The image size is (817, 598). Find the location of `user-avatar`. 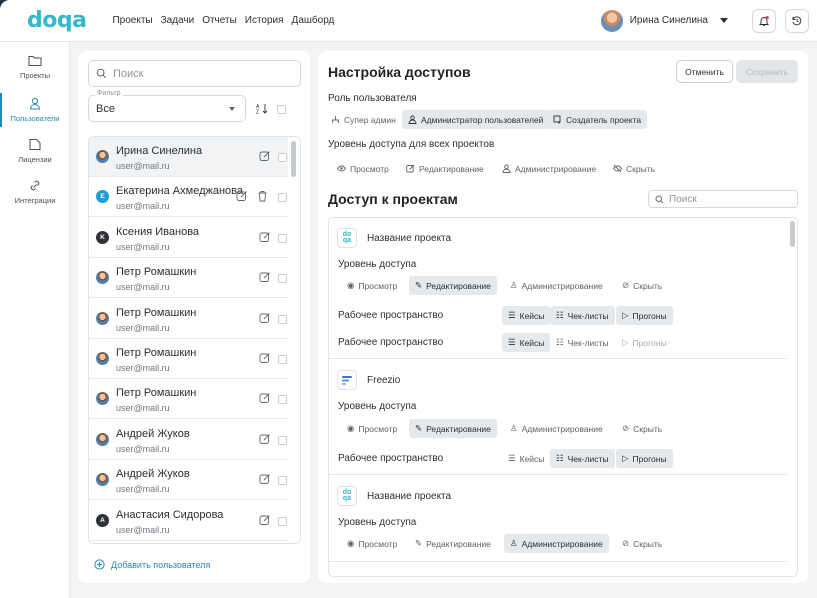

user-avatar is located at coordinates (611, 20).